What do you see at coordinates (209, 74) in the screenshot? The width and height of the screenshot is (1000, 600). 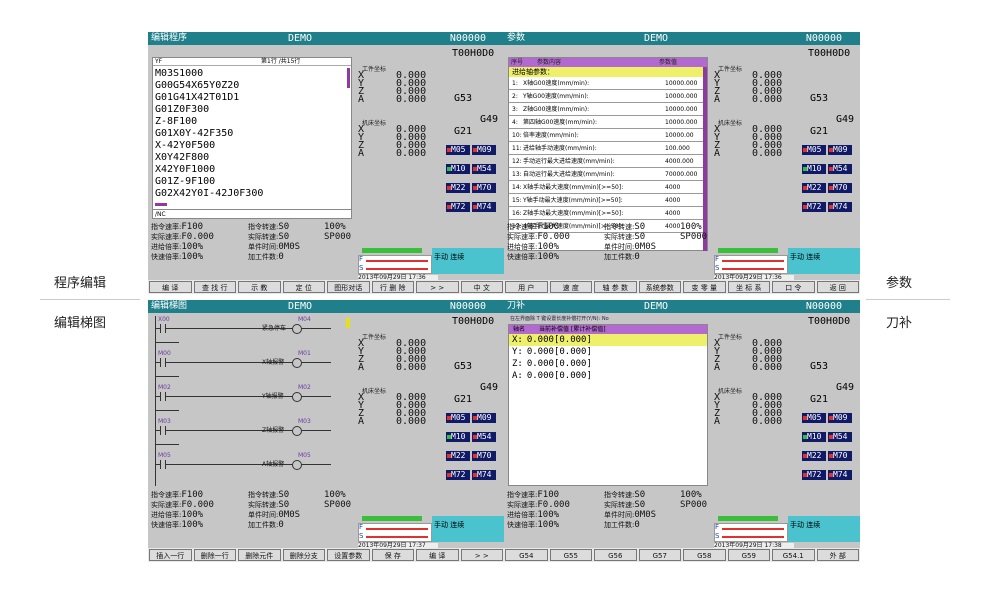 I see `program-line: M03S1000` at bounding box center [209, 74].